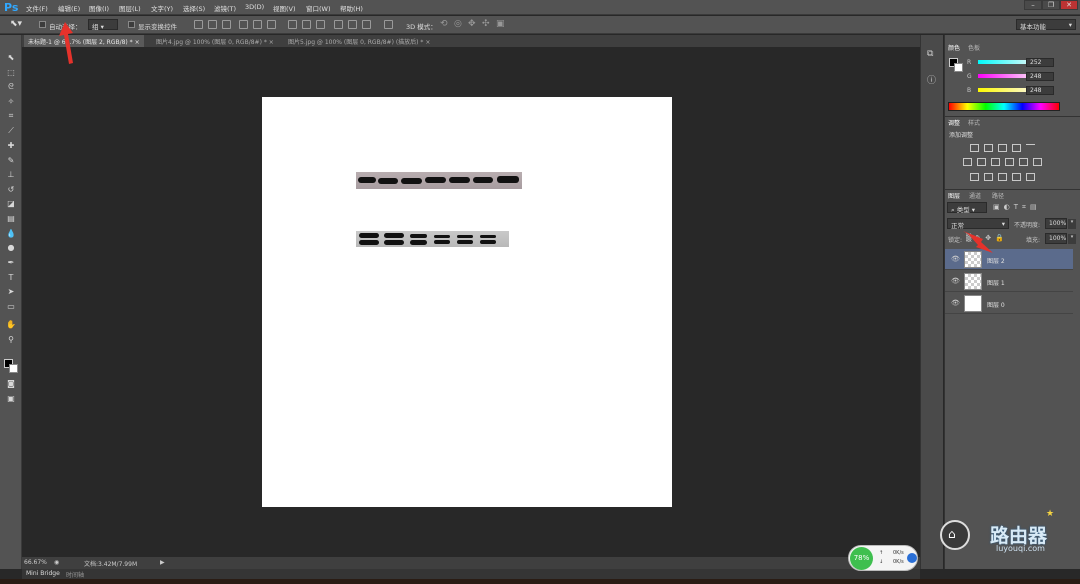 This screenshot has height=584, width=1080. Describe the element at coordinates (194, 8) in the screenshot. I see `menu-select: 选择(S)` at that location.